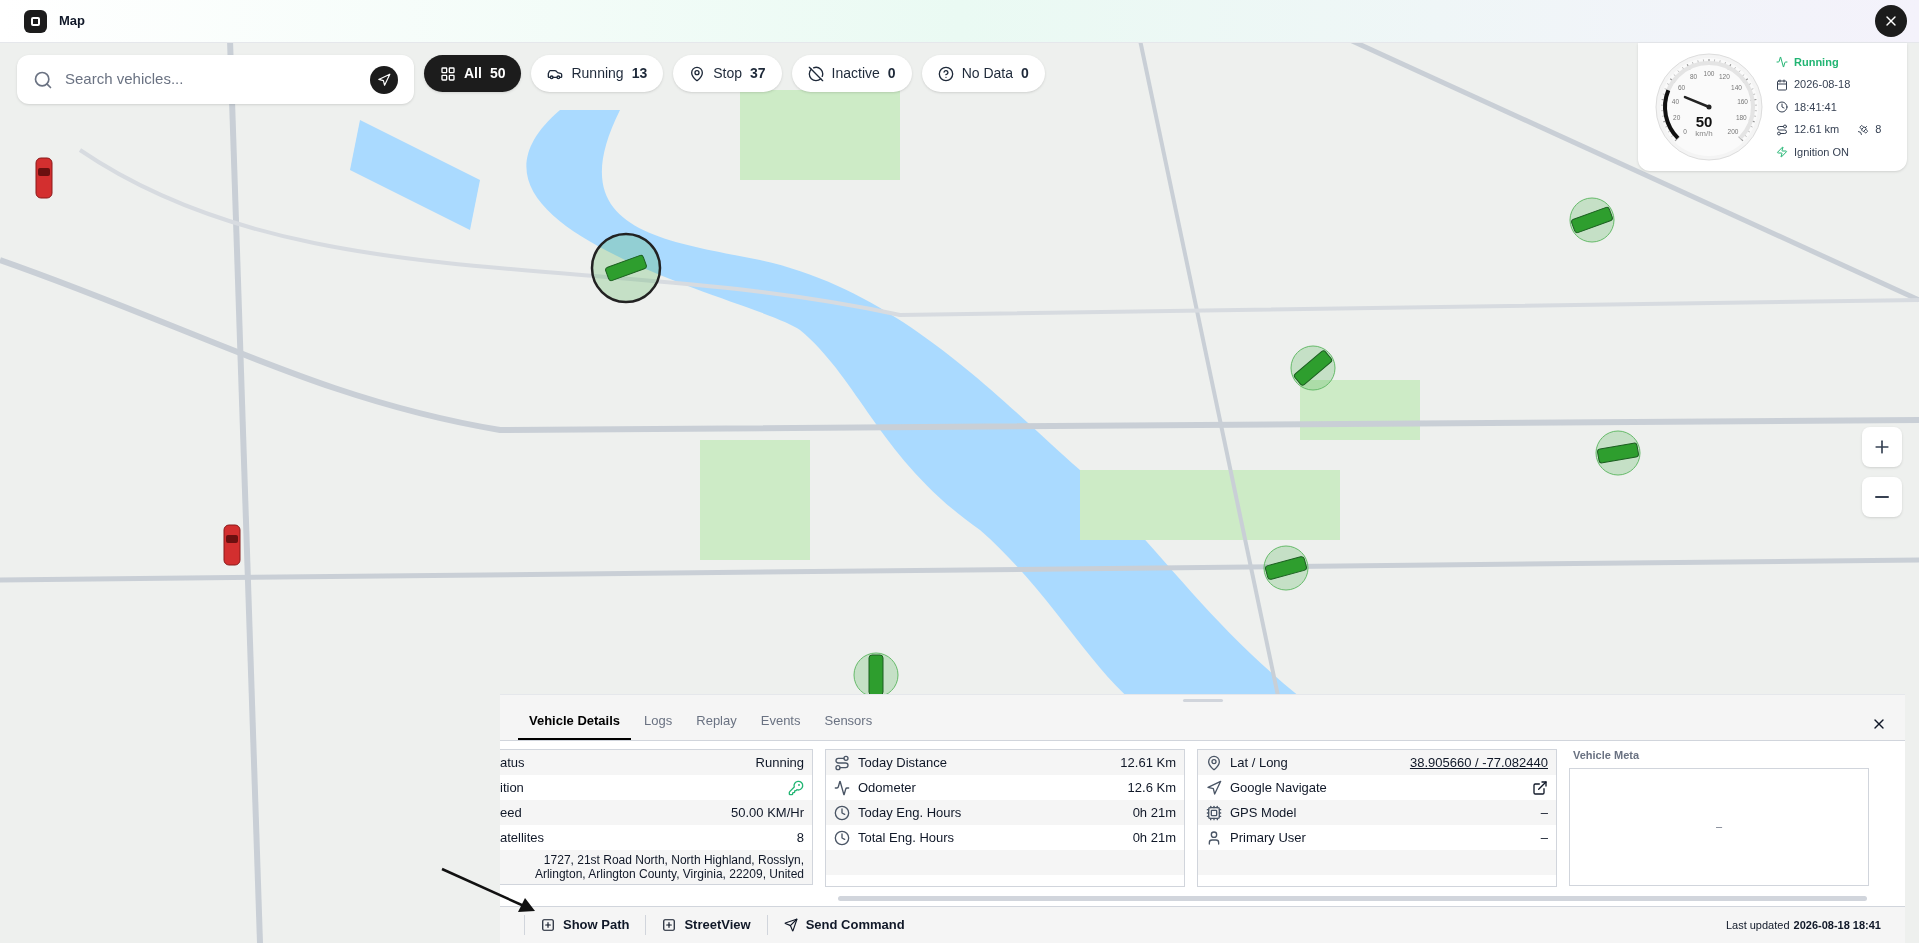 The height and width of the screenshot is (943, 1919). I want to click on panel-tab: Logs, so click(658, 725).